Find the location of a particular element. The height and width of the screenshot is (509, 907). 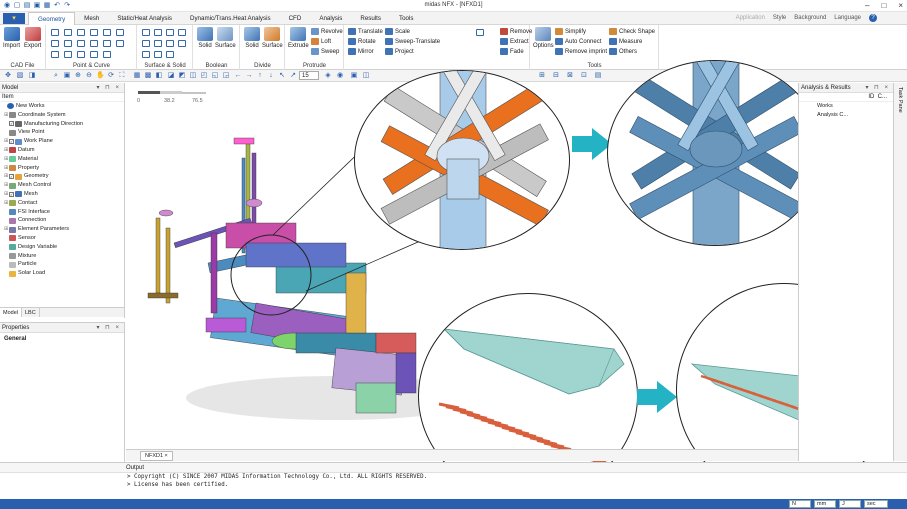

export-button: Export is located at coordinates (32, 38).